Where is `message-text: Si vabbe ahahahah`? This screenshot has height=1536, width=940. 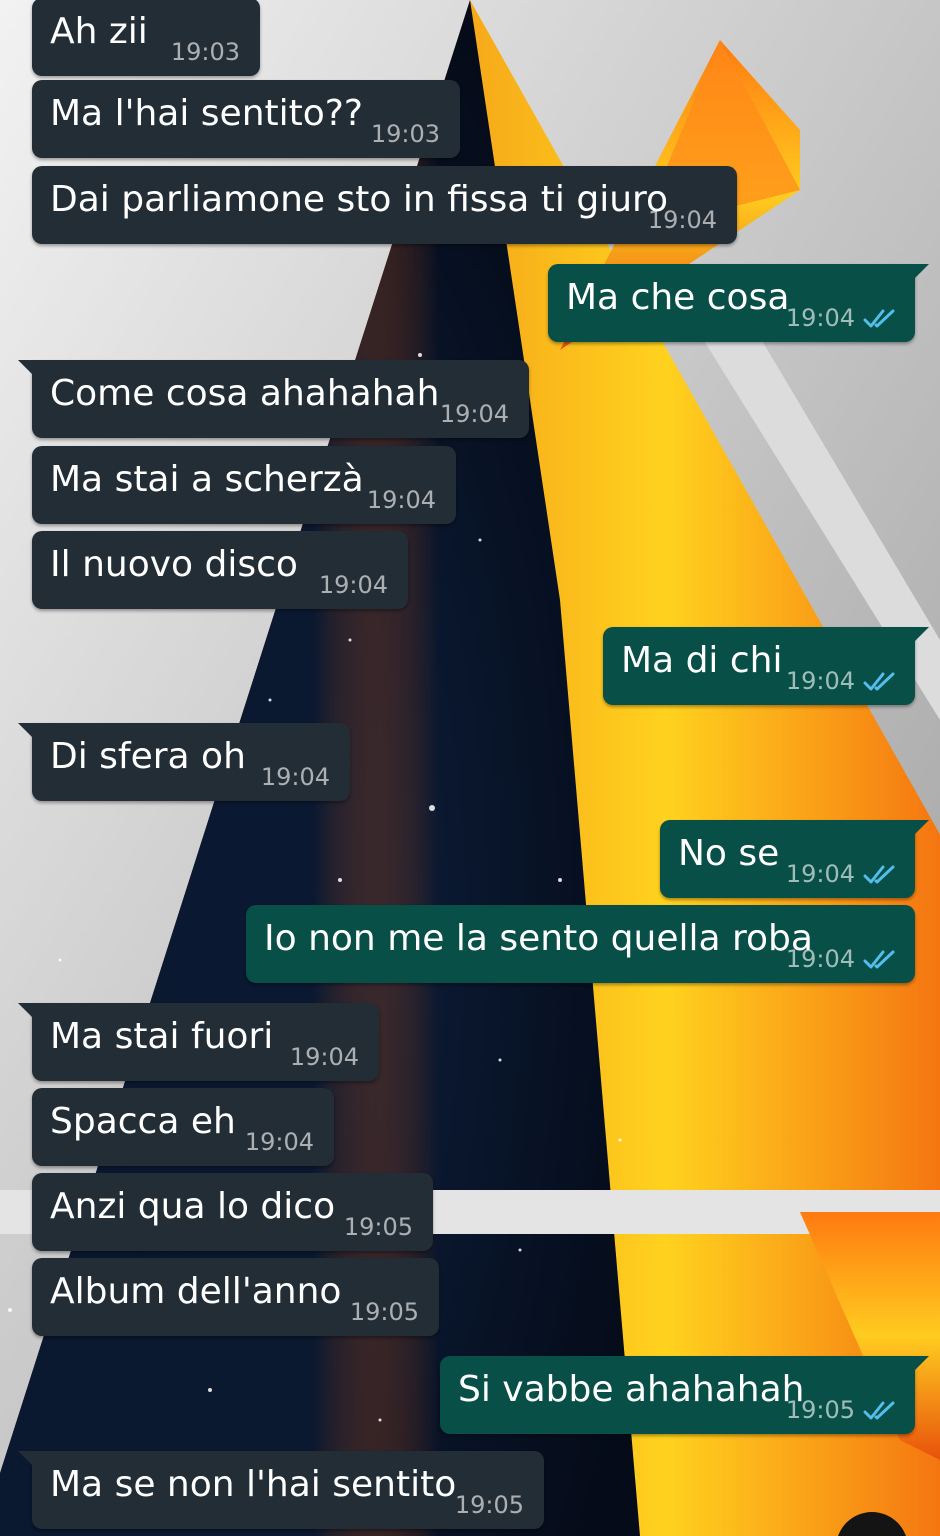
message-text: Si vabbe ahahahah is located at coordinates (631, 1389).